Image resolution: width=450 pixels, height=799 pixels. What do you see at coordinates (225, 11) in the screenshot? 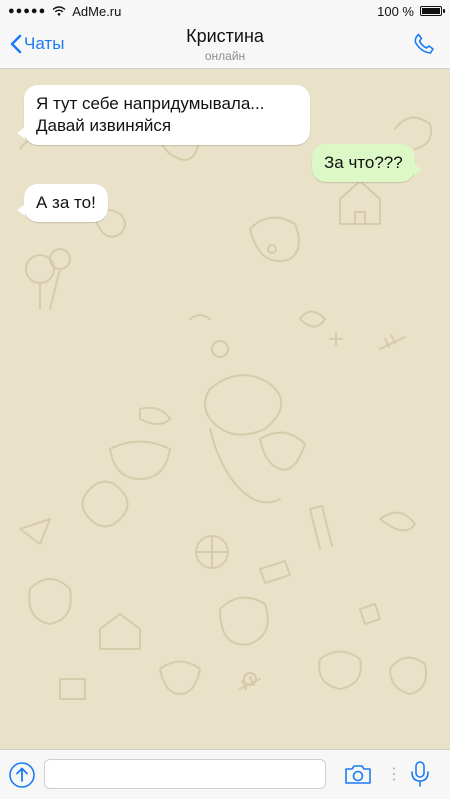
I see `status-bar: ●●●●● AdMe.ru 100 %` at bounding box center [225, 11].